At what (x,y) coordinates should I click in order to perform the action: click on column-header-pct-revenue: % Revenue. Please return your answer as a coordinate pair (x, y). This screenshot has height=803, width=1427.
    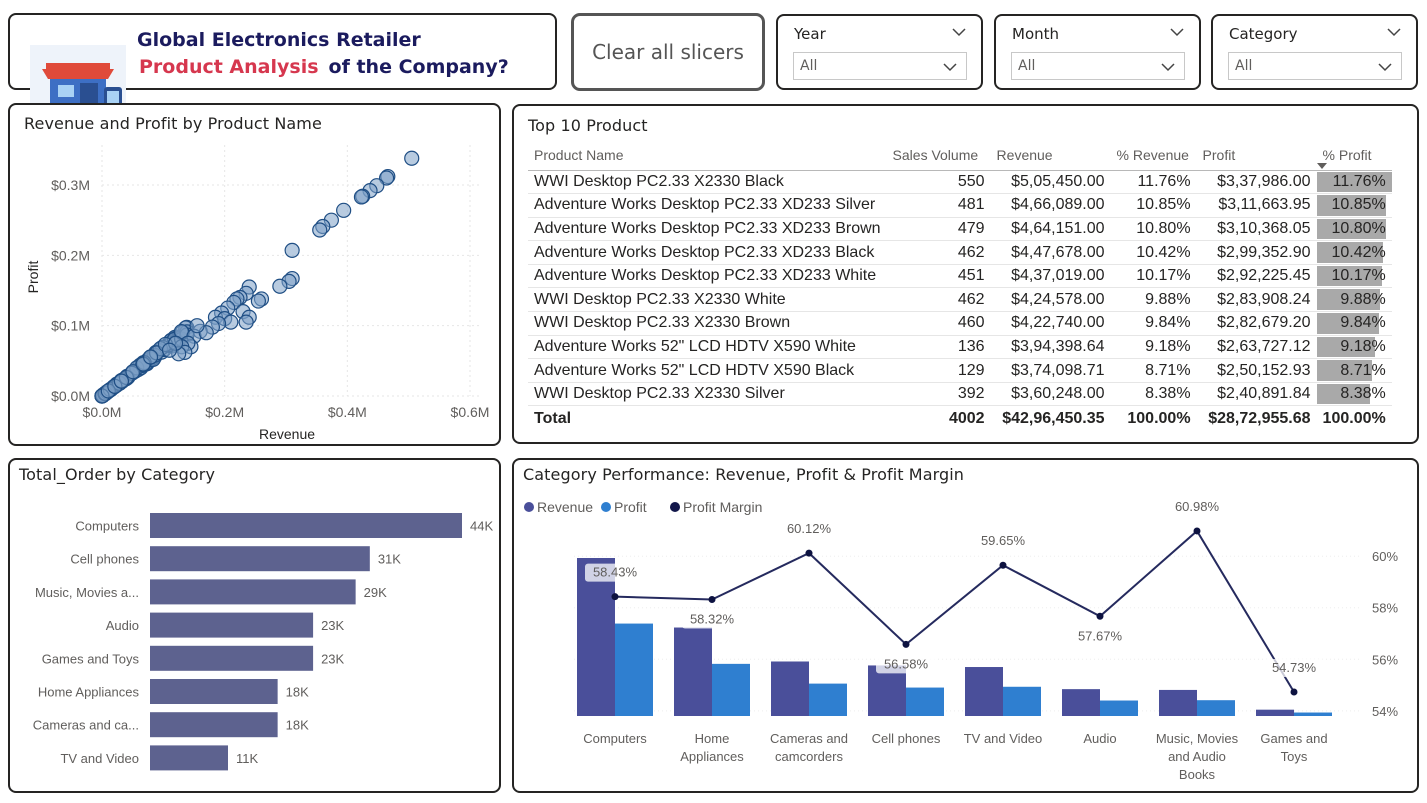
    Looking at the image, I should click on (1153, 155).